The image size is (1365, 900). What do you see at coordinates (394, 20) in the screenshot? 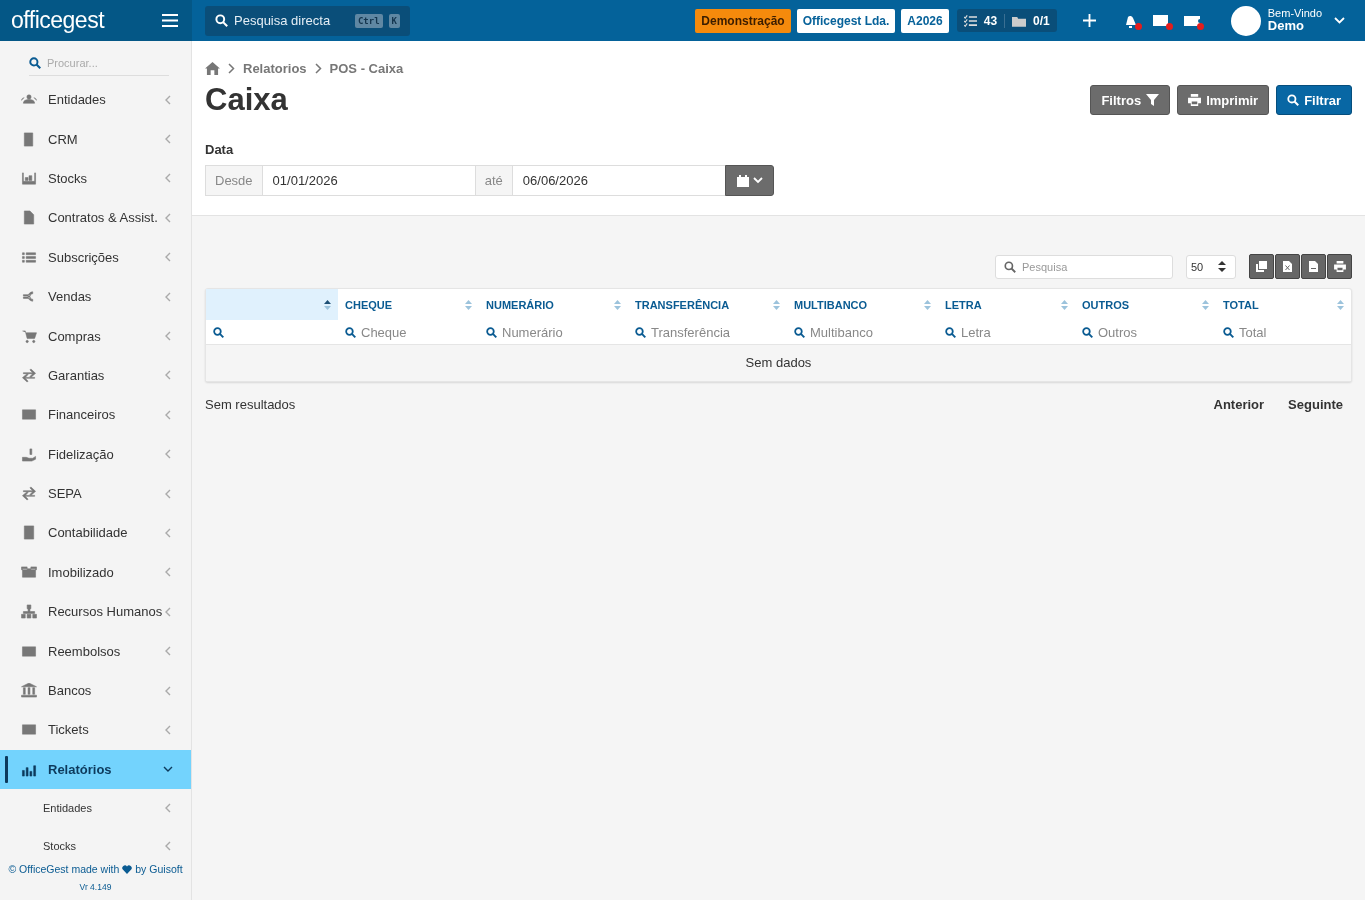
I see `keyboard-key: K` at bounding box center [394, 20].